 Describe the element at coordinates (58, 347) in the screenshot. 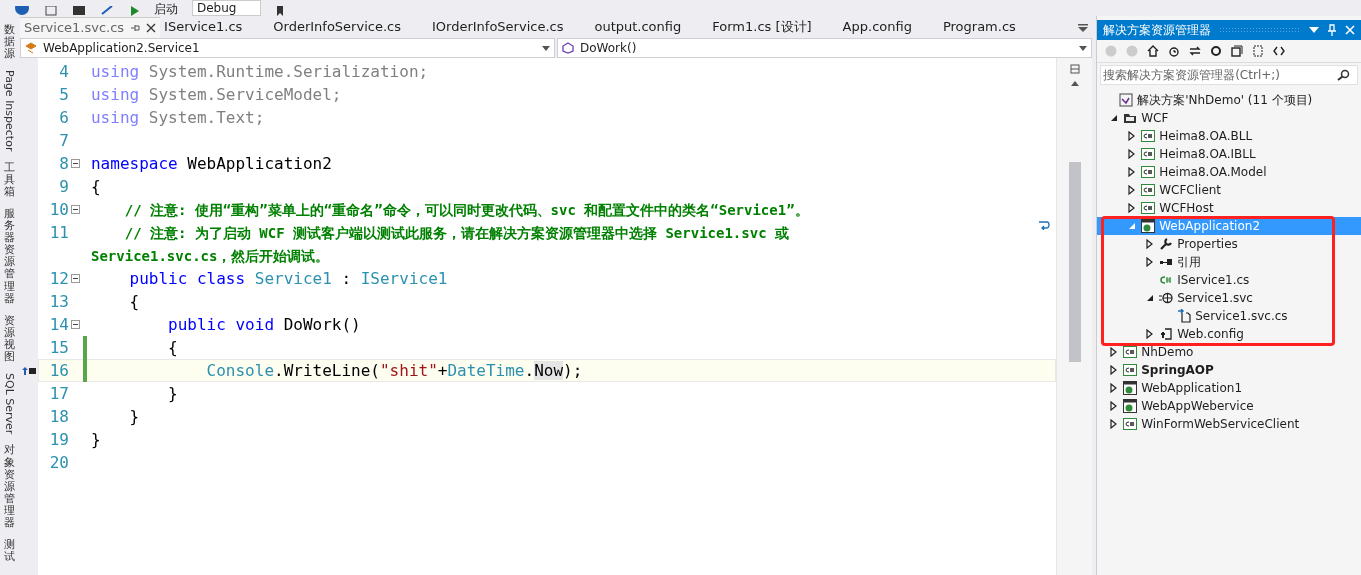

I see `line-number: 15` at that location.